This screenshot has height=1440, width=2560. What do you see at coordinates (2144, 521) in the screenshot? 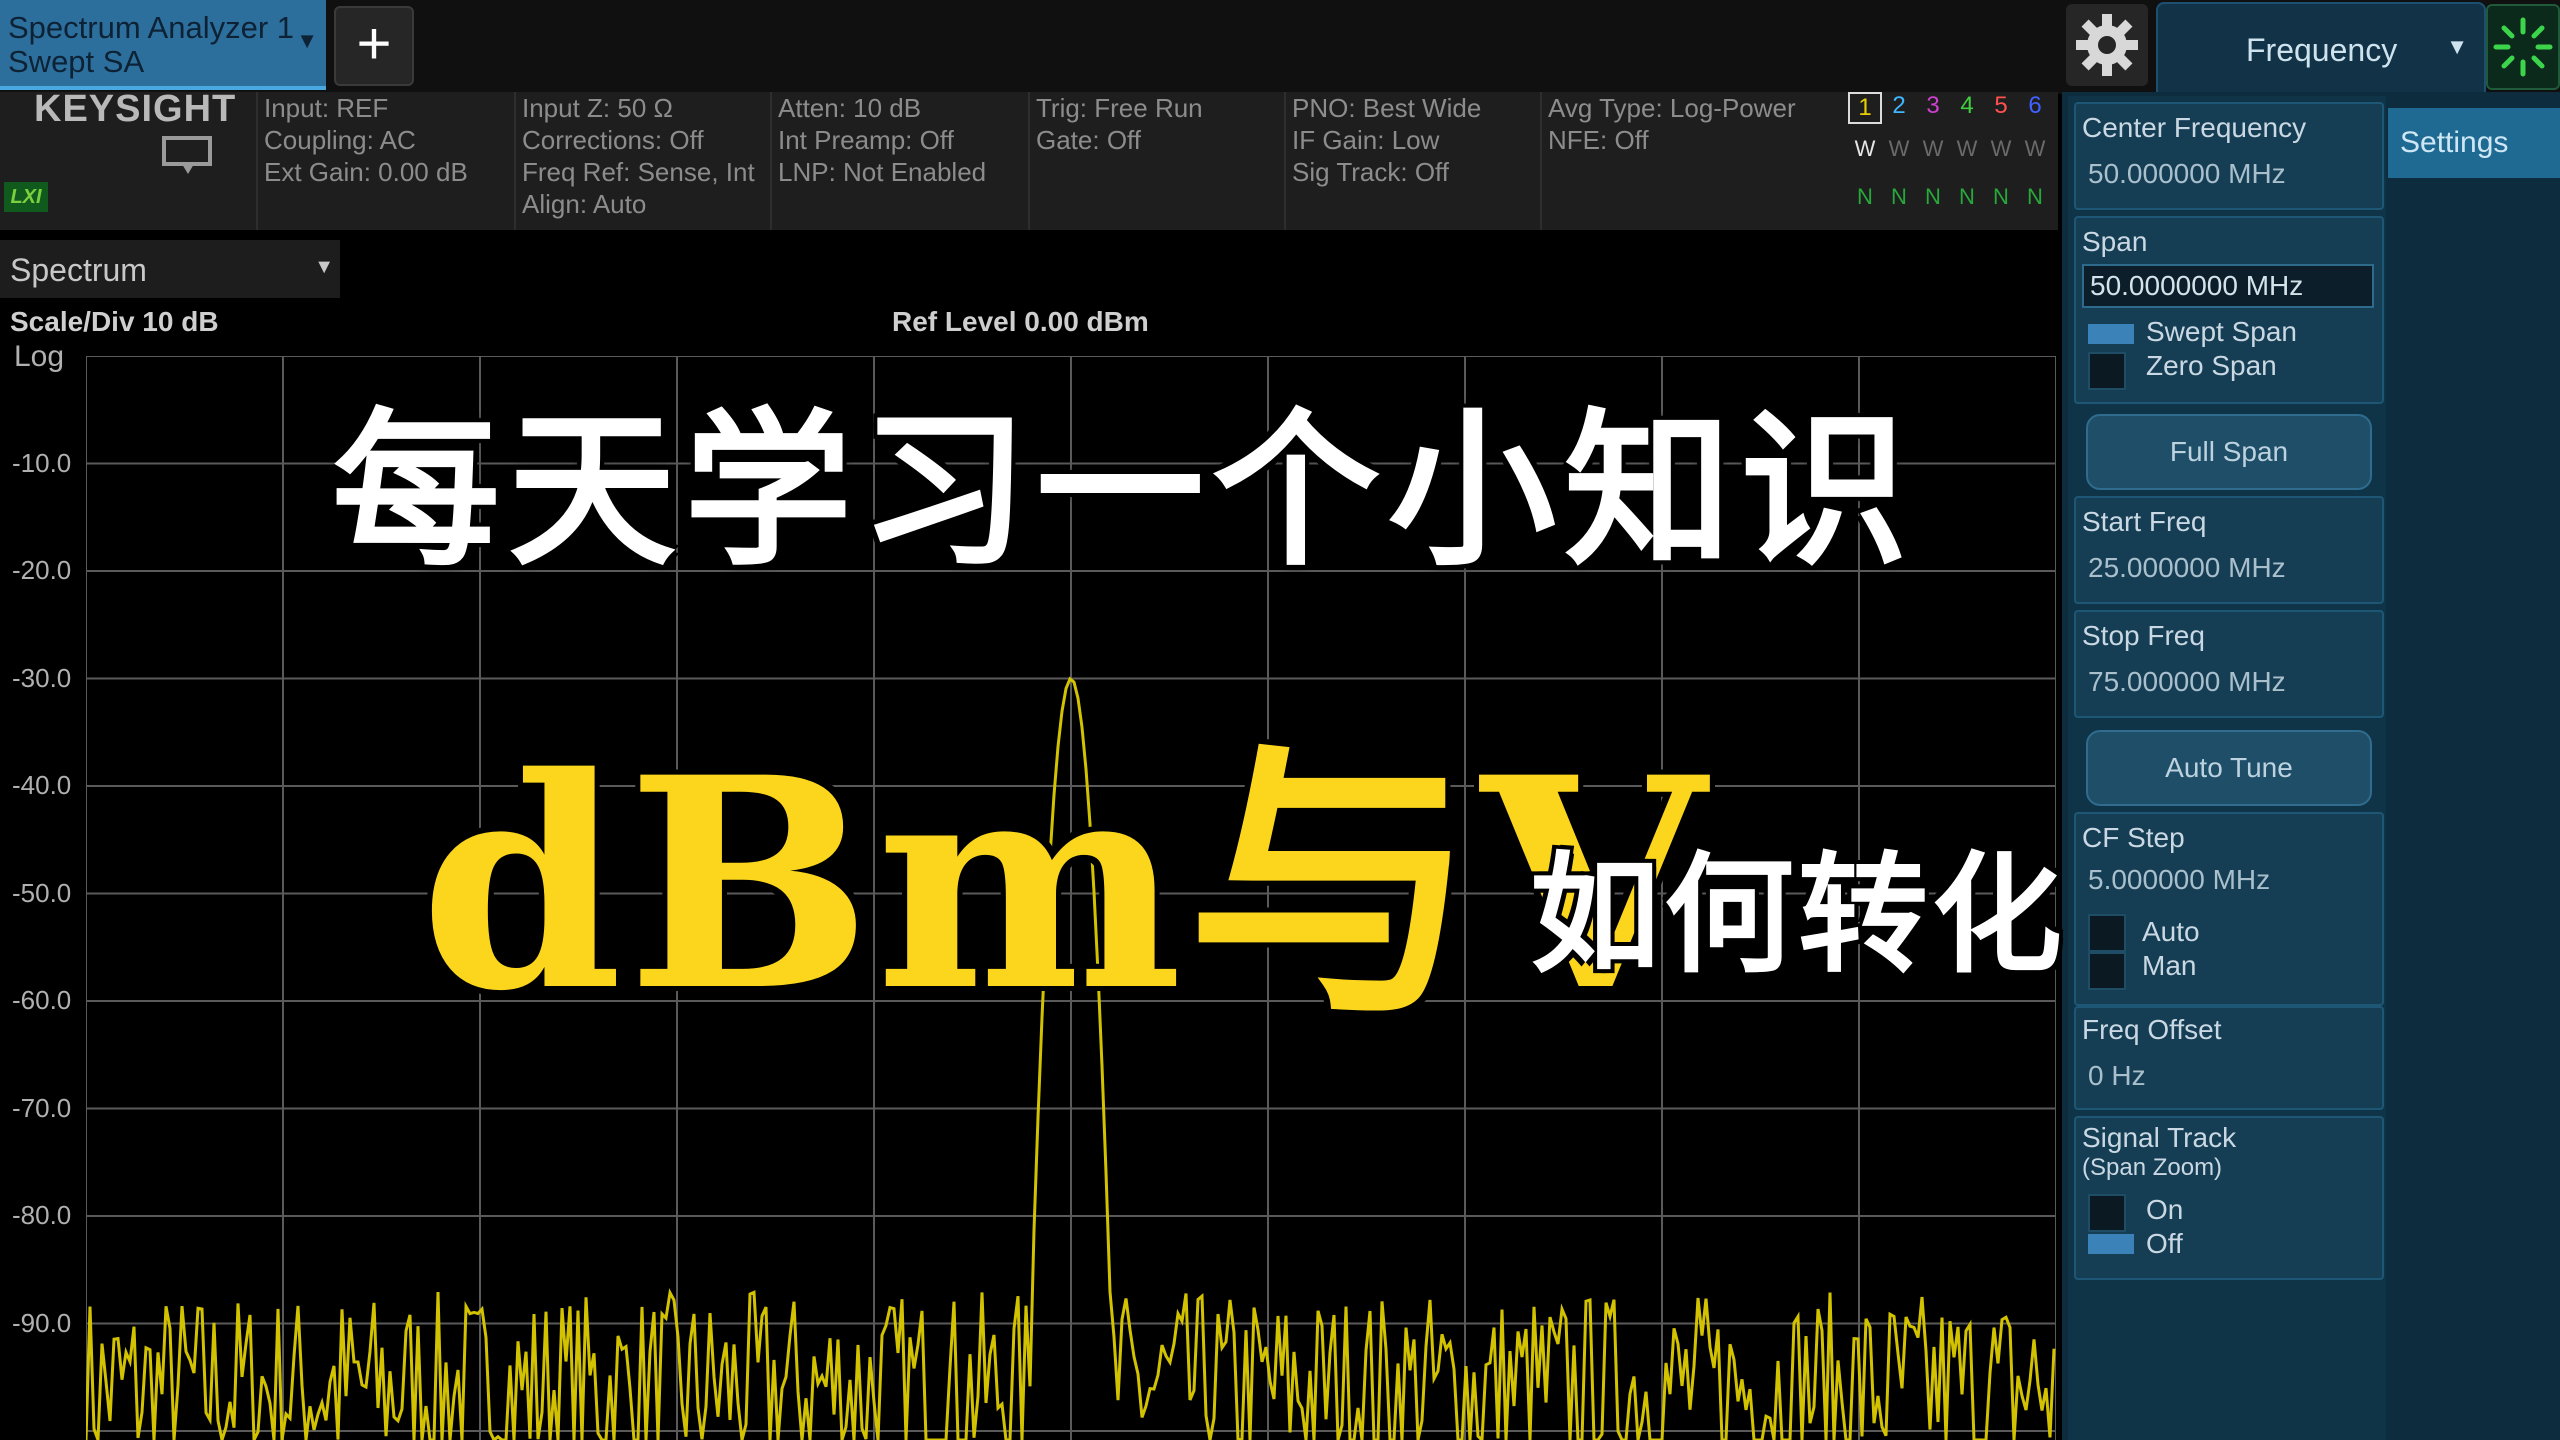
I see `start-freq-label: Start Freq` at bounding box center [2144, 521].